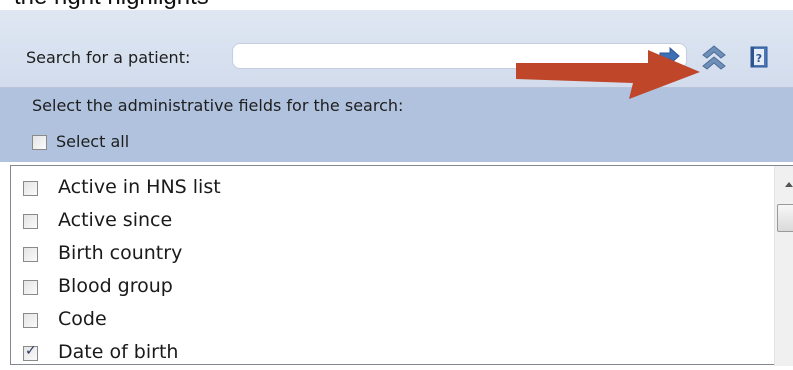 The image size is (793, 370). What do you see at coordinates (108, 57) in the screenshot?
I see `search-label: Search for a patient:` at bounding box center [108, 57].